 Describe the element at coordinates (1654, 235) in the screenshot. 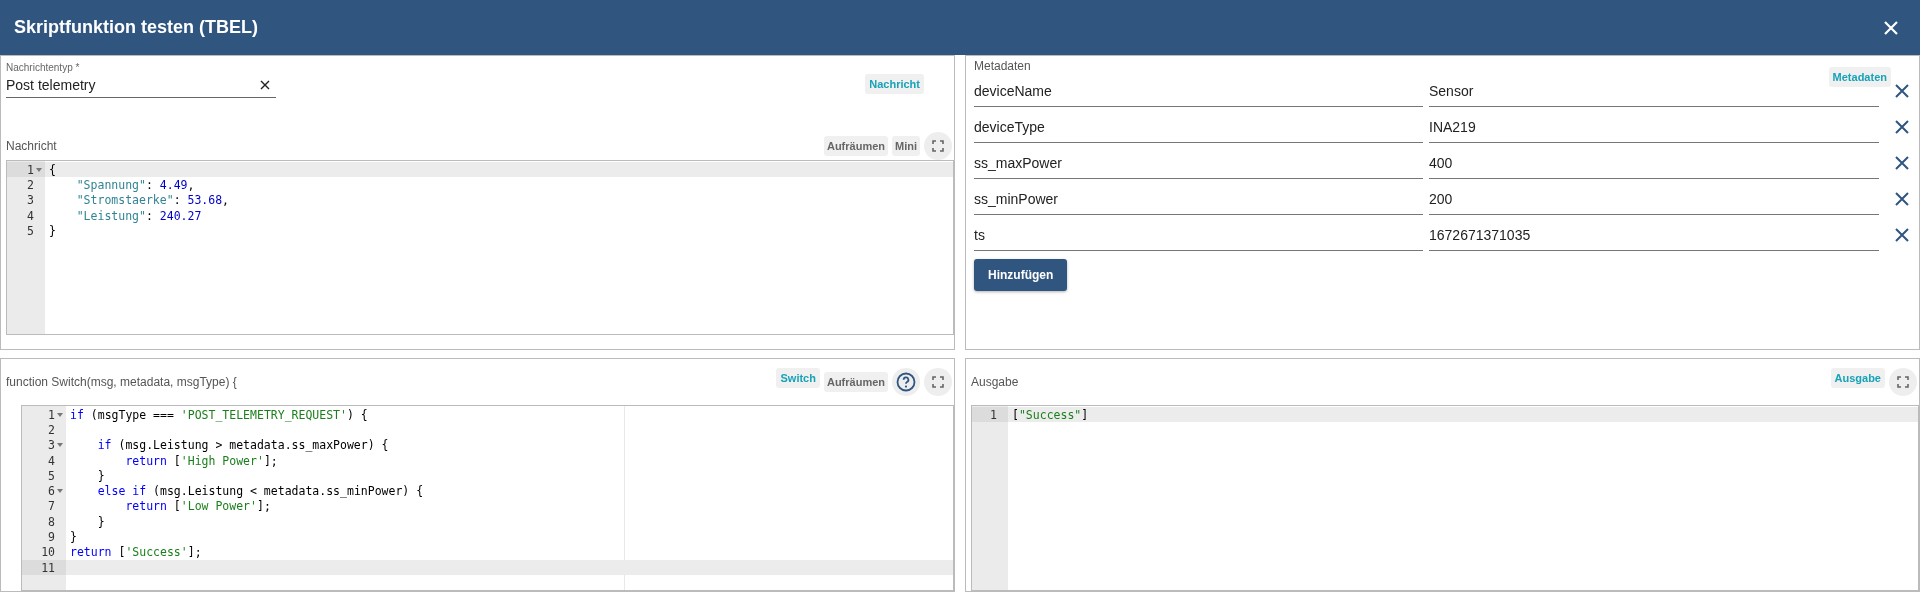

I see `value-field: 1672671371035` at that location.